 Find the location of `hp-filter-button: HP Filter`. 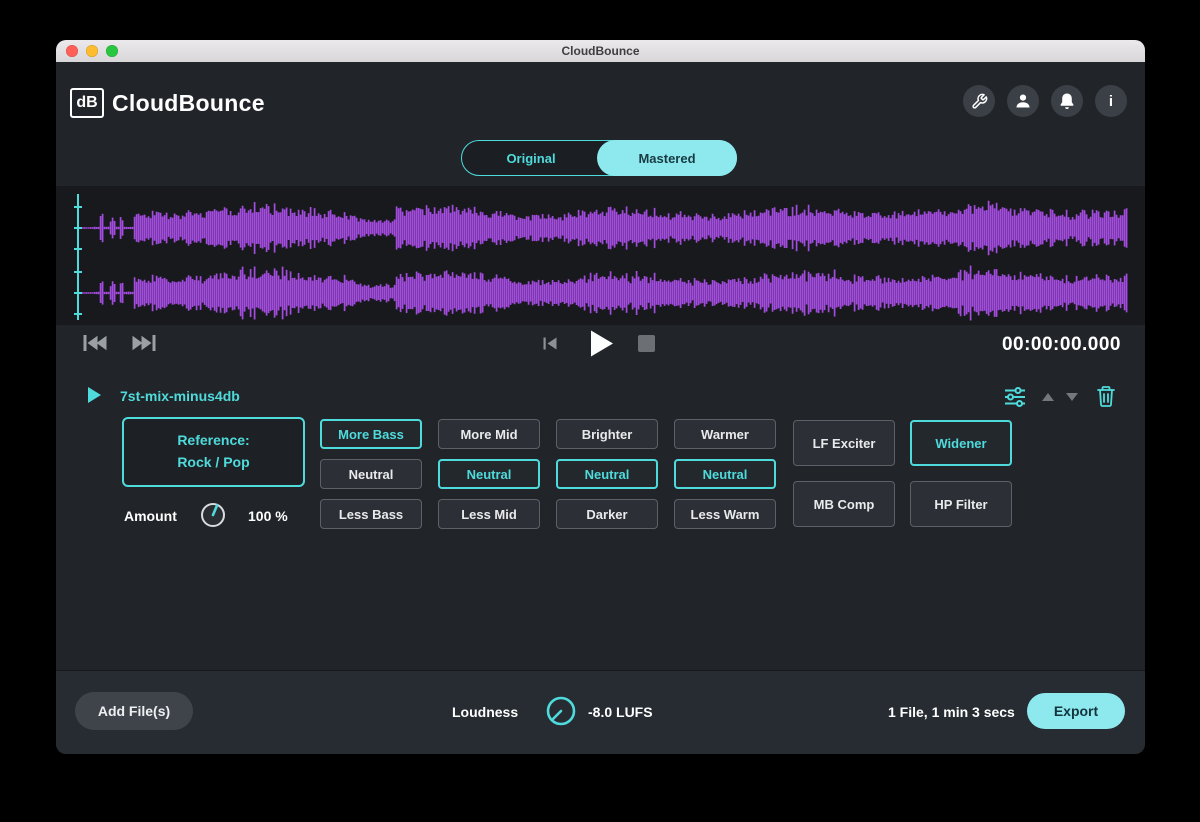

hp-filter-button: HP Filter is located at coordinates (961, 504).